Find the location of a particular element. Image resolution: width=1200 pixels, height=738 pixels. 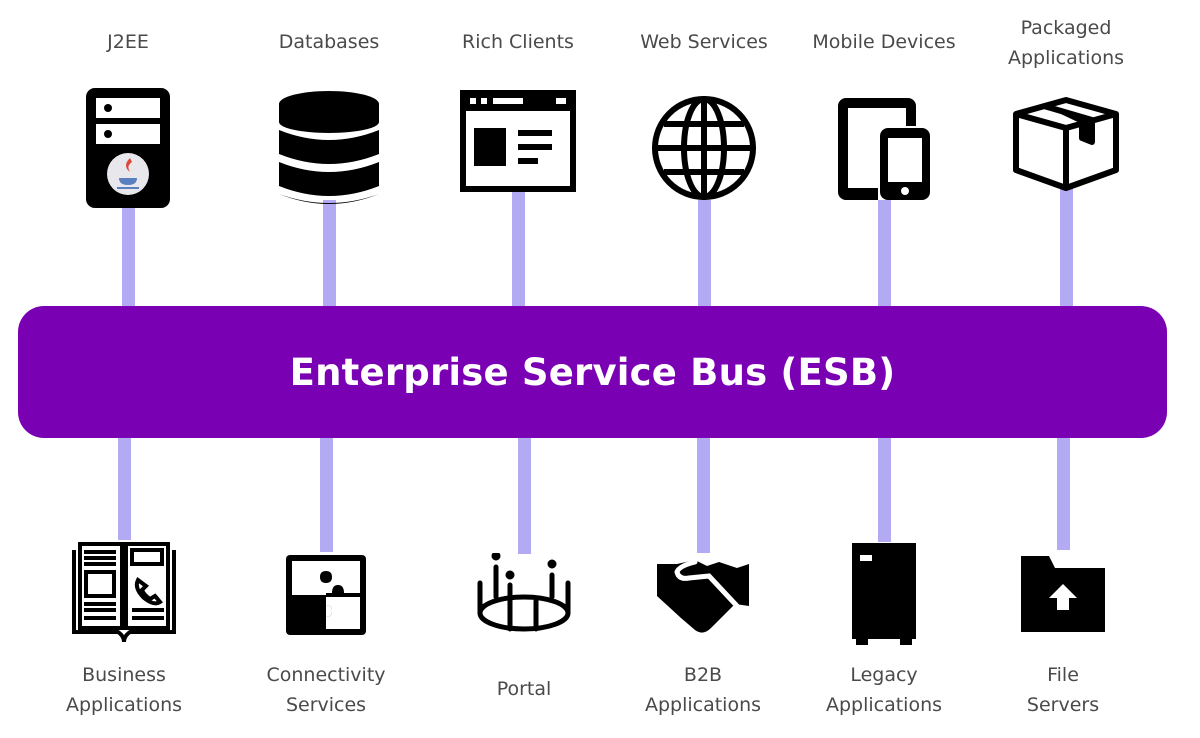

connector-business-applications is located at coordinates (124, 489).